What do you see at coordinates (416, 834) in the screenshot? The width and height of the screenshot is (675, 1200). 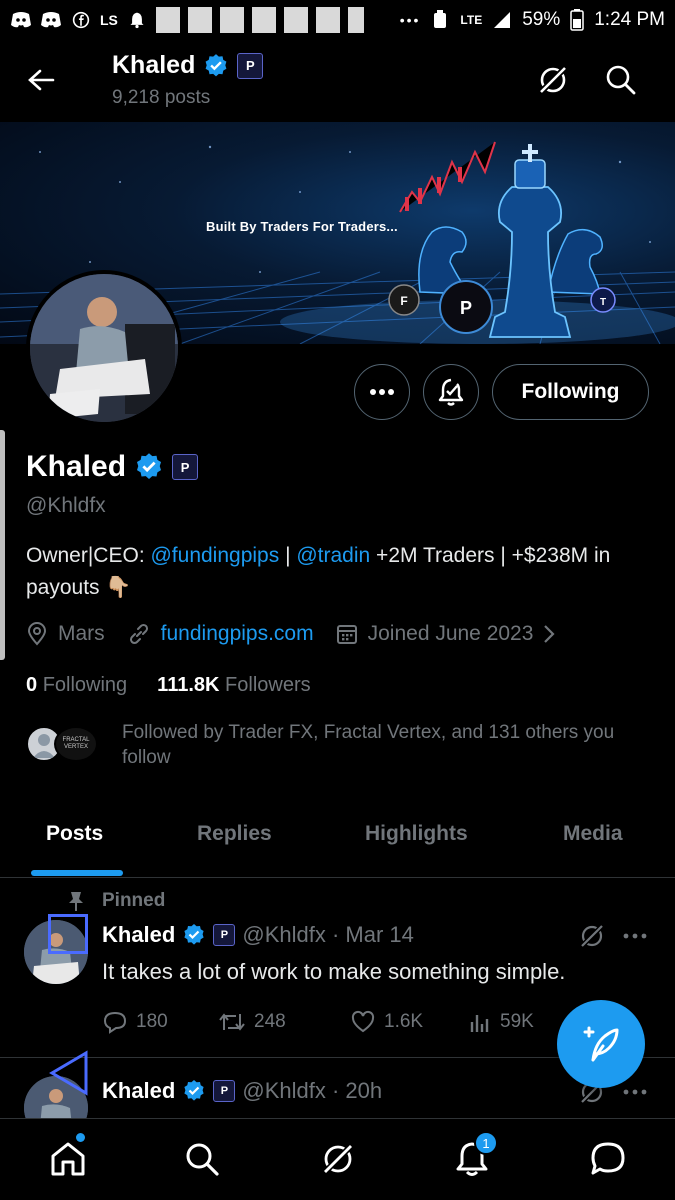 I see `tab-highlights: Highlights` at bounding box center [416, 834].